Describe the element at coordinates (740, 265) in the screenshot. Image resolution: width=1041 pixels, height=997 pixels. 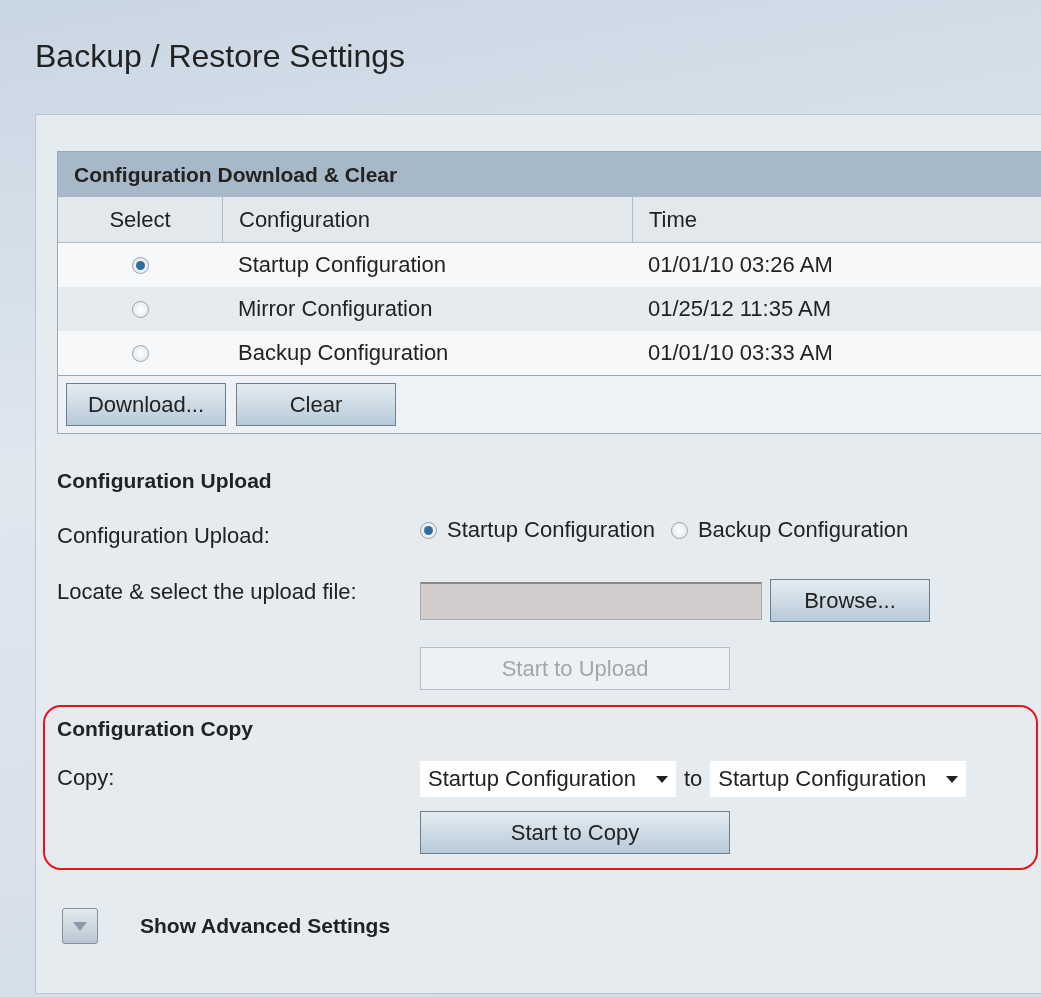
I see `table-cell-text: 01/01/10 03:26 AM` at that location.